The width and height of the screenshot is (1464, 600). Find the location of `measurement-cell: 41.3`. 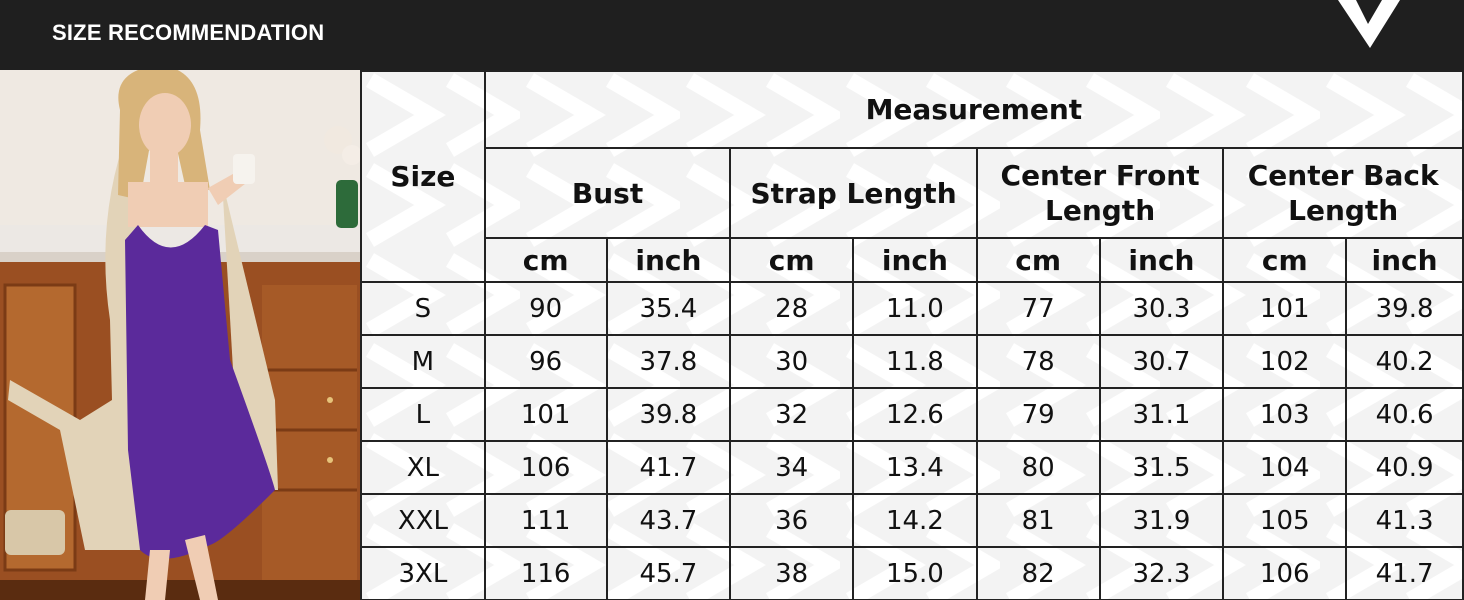

measurement-cell: 41.3 is located at coordinates (1404, 520).